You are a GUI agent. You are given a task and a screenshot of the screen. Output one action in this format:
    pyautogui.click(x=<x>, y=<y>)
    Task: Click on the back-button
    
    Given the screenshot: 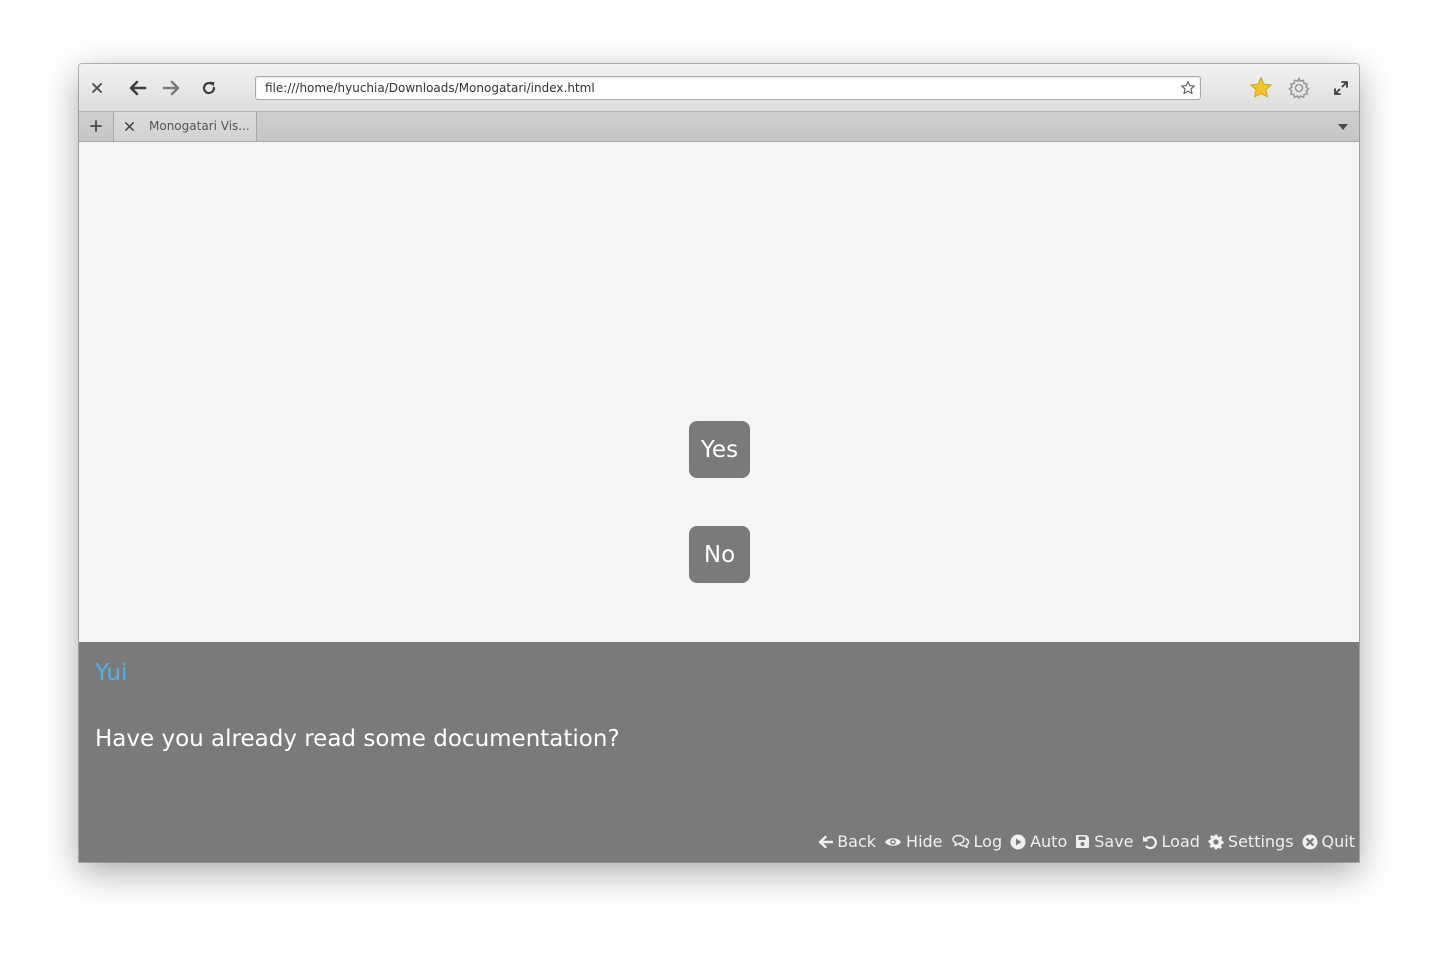 What is the action you would take?
    pyautogui.click(x=138, y=88)
    